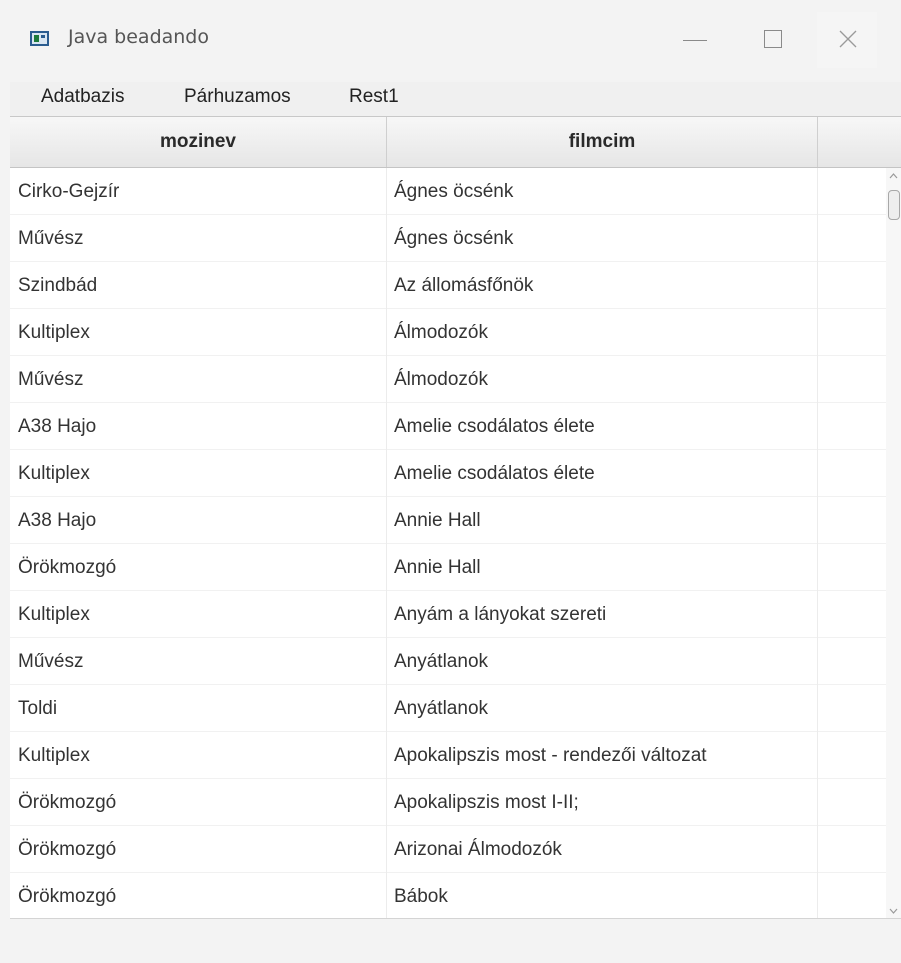 This screenshot has width=901, height=963. Describe the element at coordinates (894, 205) in the screenshot. I see `scrollbar-thumb` at that location.